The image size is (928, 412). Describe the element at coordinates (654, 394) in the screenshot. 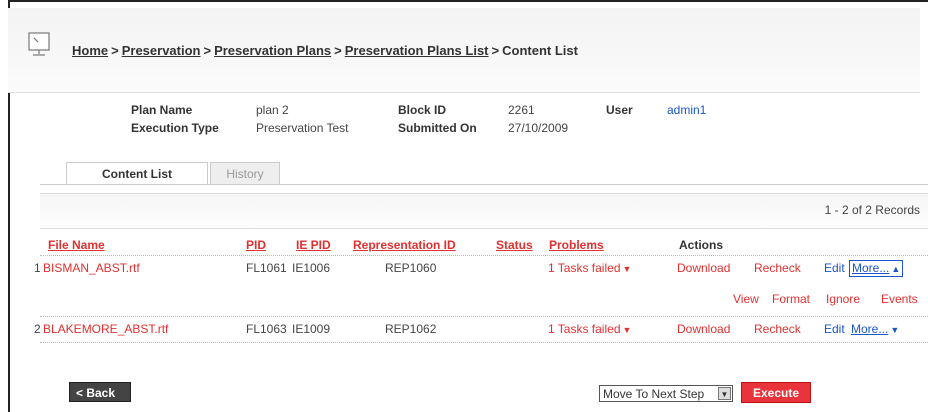

I see `step-select-value: Move To Next Step` at that location.